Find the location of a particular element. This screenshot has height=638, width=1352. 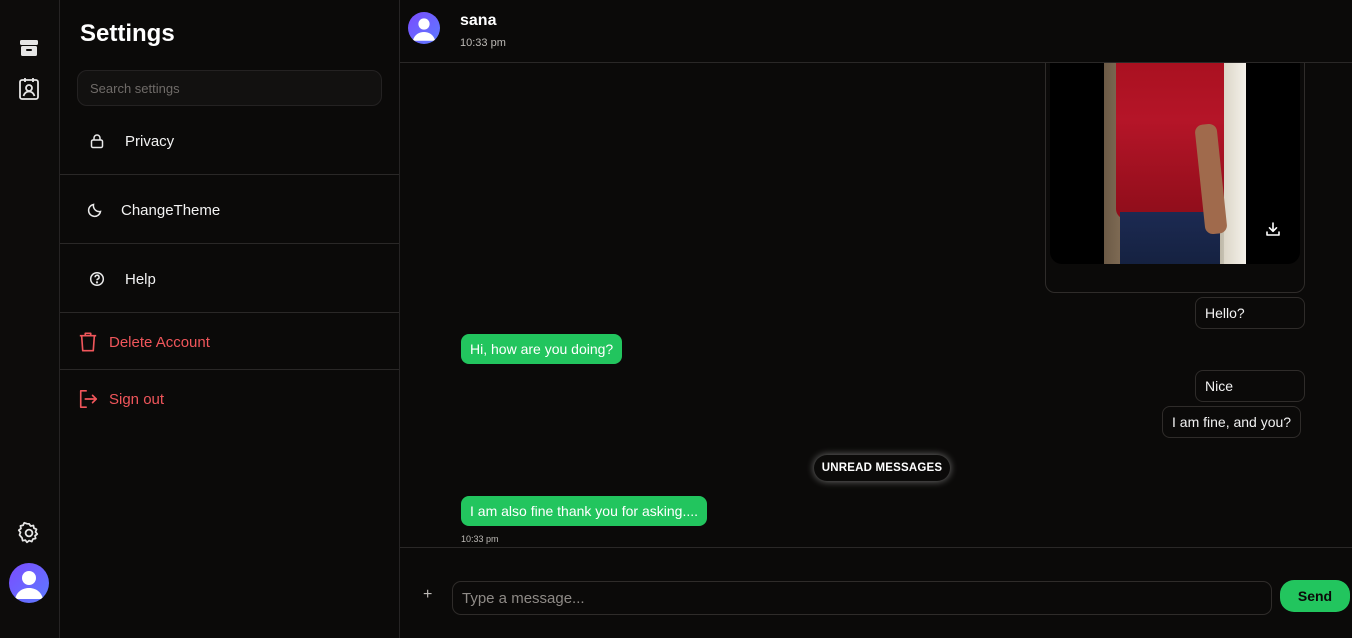

download-icon is located at coordinates (1273, 231).